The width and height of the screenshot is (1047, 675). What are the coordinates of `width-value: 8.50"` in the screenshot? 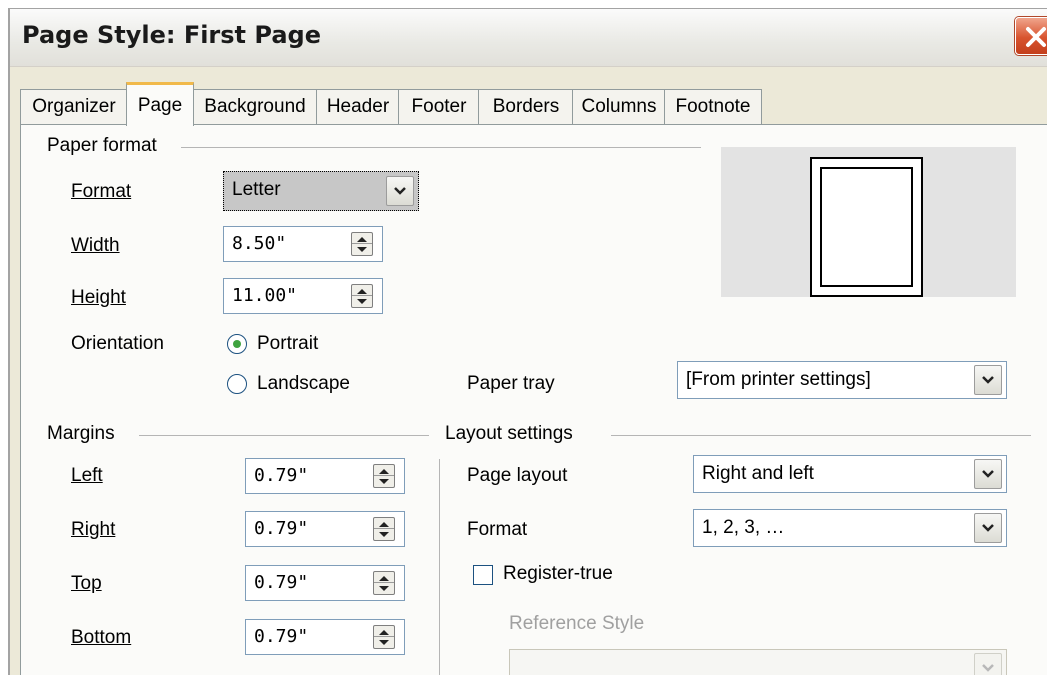 It's located at (259, 243).